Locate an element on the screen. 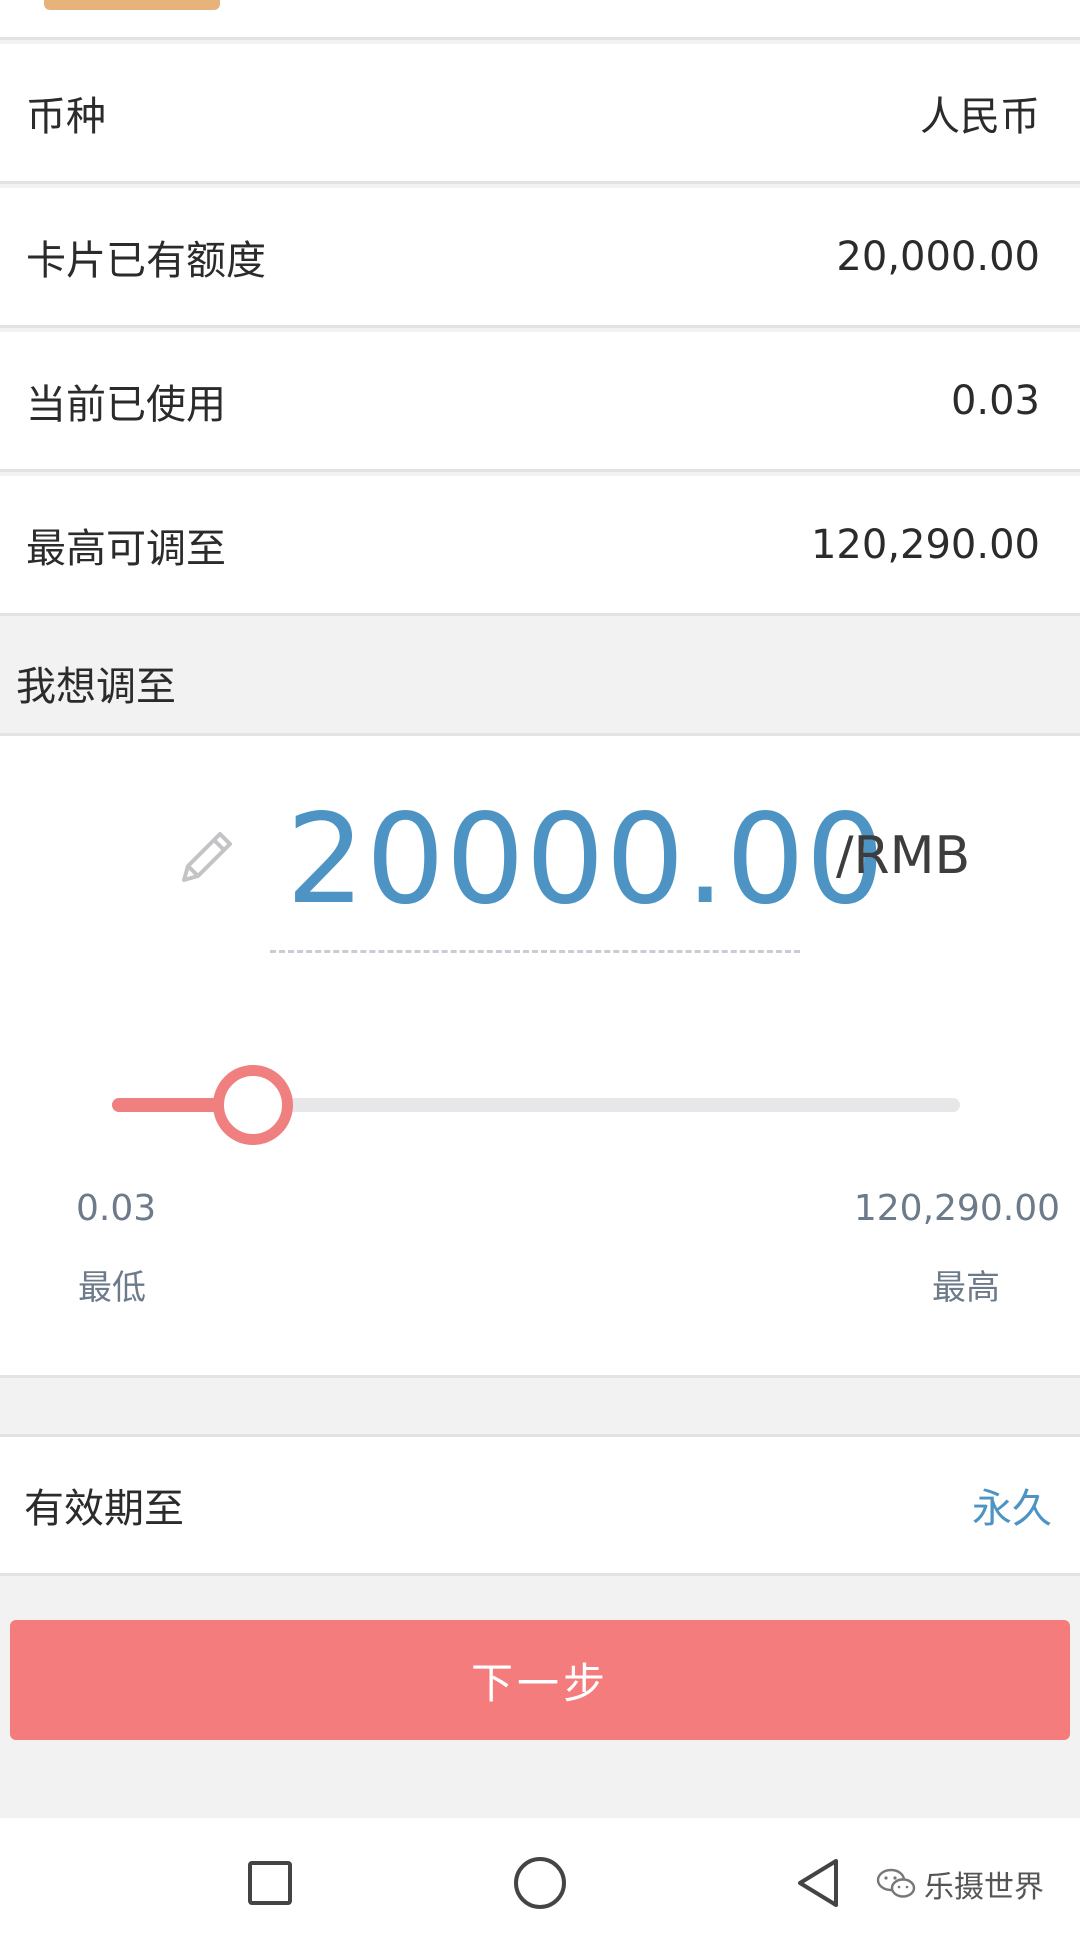  validity-value: 永久 is located at coordinates (1012, 1505).